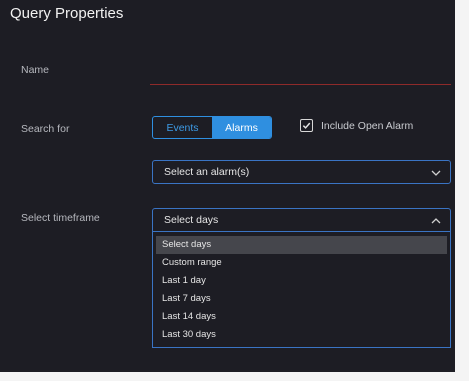 This screenshot has height=381, width=469. I want to click on timeframe-option-select-days: Select days, so click(301, 245).